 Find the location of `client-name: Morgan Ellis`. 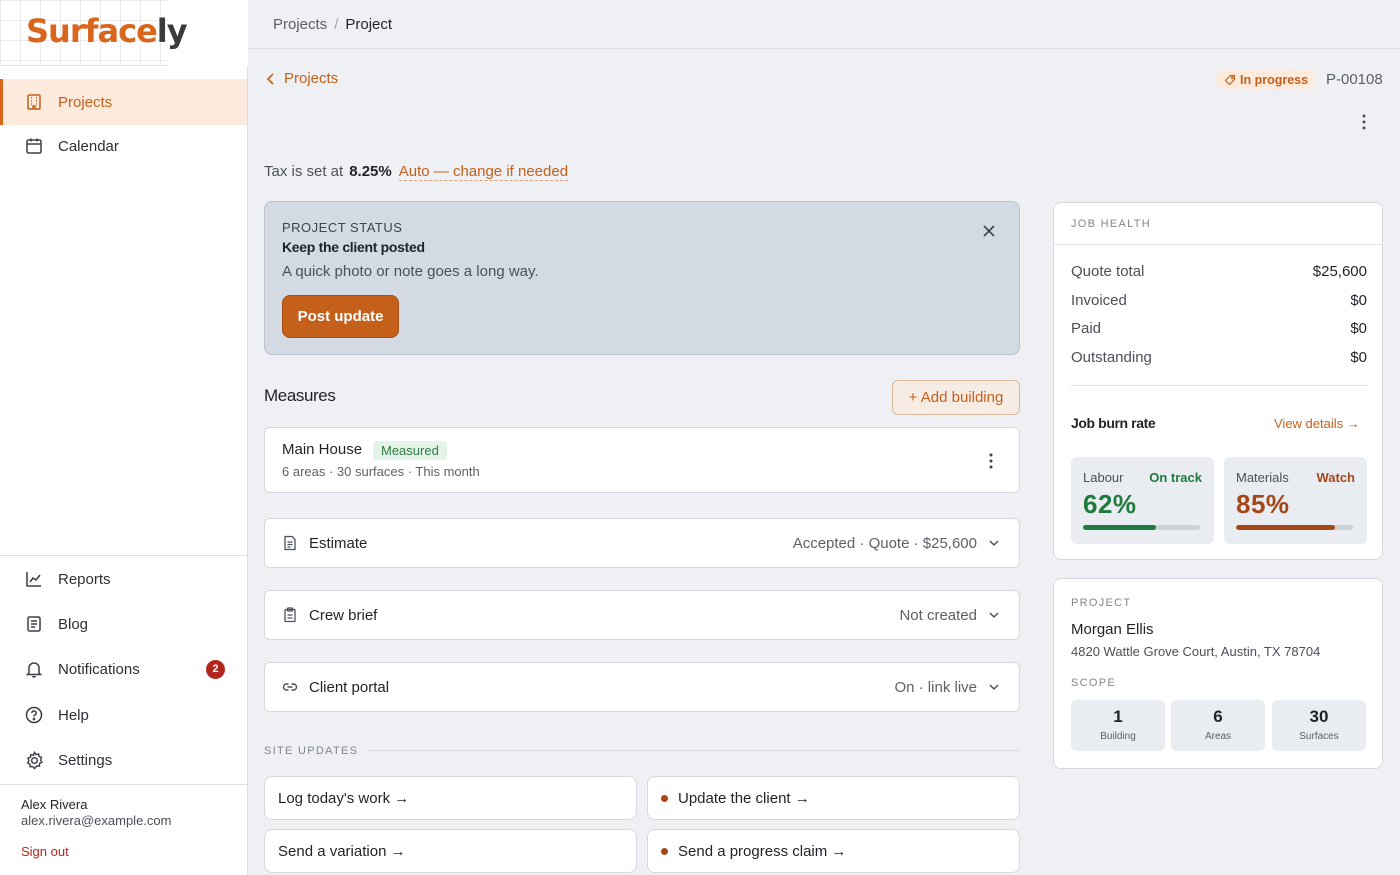

client-name: Morgan Ellis is located at coordinates (1112, 629).